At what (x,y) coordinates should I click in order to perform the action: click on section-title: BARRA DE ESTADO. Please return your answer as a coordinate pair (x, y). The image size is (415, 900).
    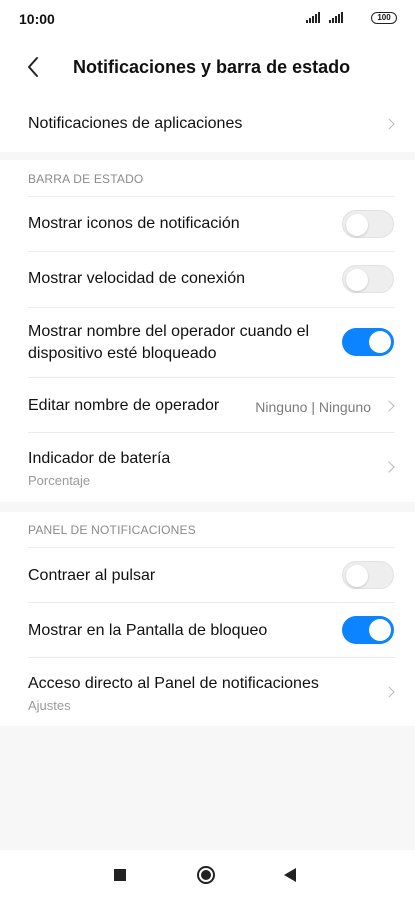
    Looking at the image, I should click on (86, 179).